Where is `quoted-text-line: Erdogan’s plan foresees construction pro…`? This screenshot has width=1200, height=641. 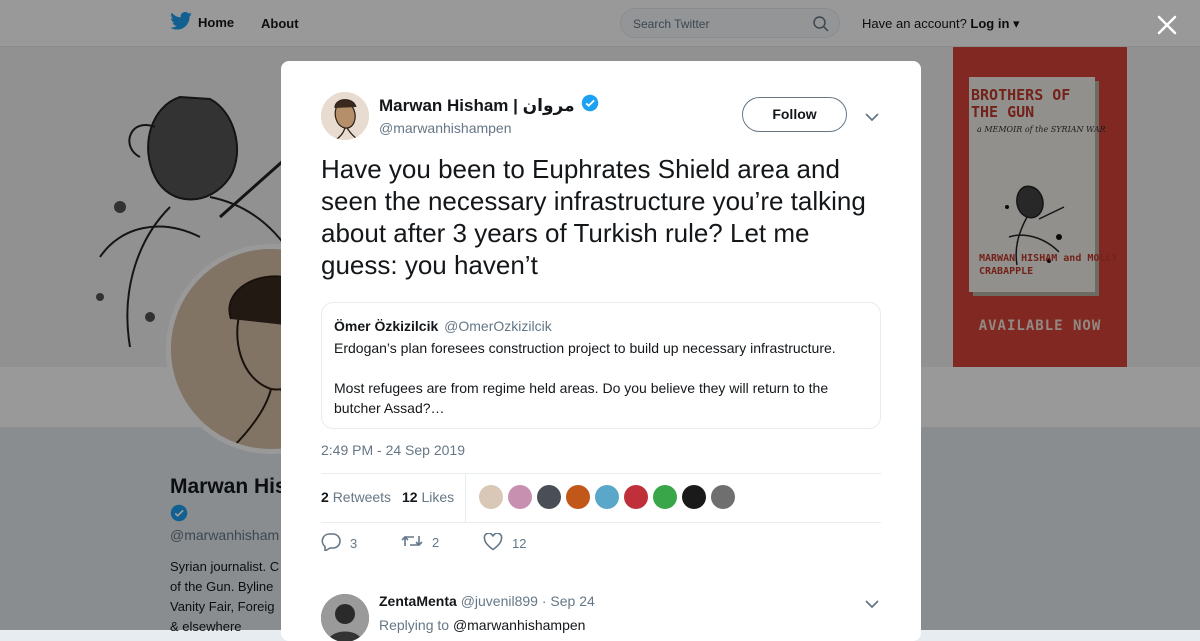 quoted-text-line: Erdogan’s plan foresees construction pro… is located at coordinates (585, 348).